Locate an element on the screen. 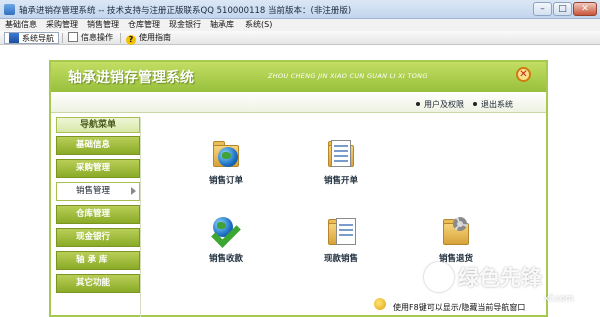 This screenshot has height=317, width=600. cash-sales-label: 现款销售 is located at coordinates (340, 259).